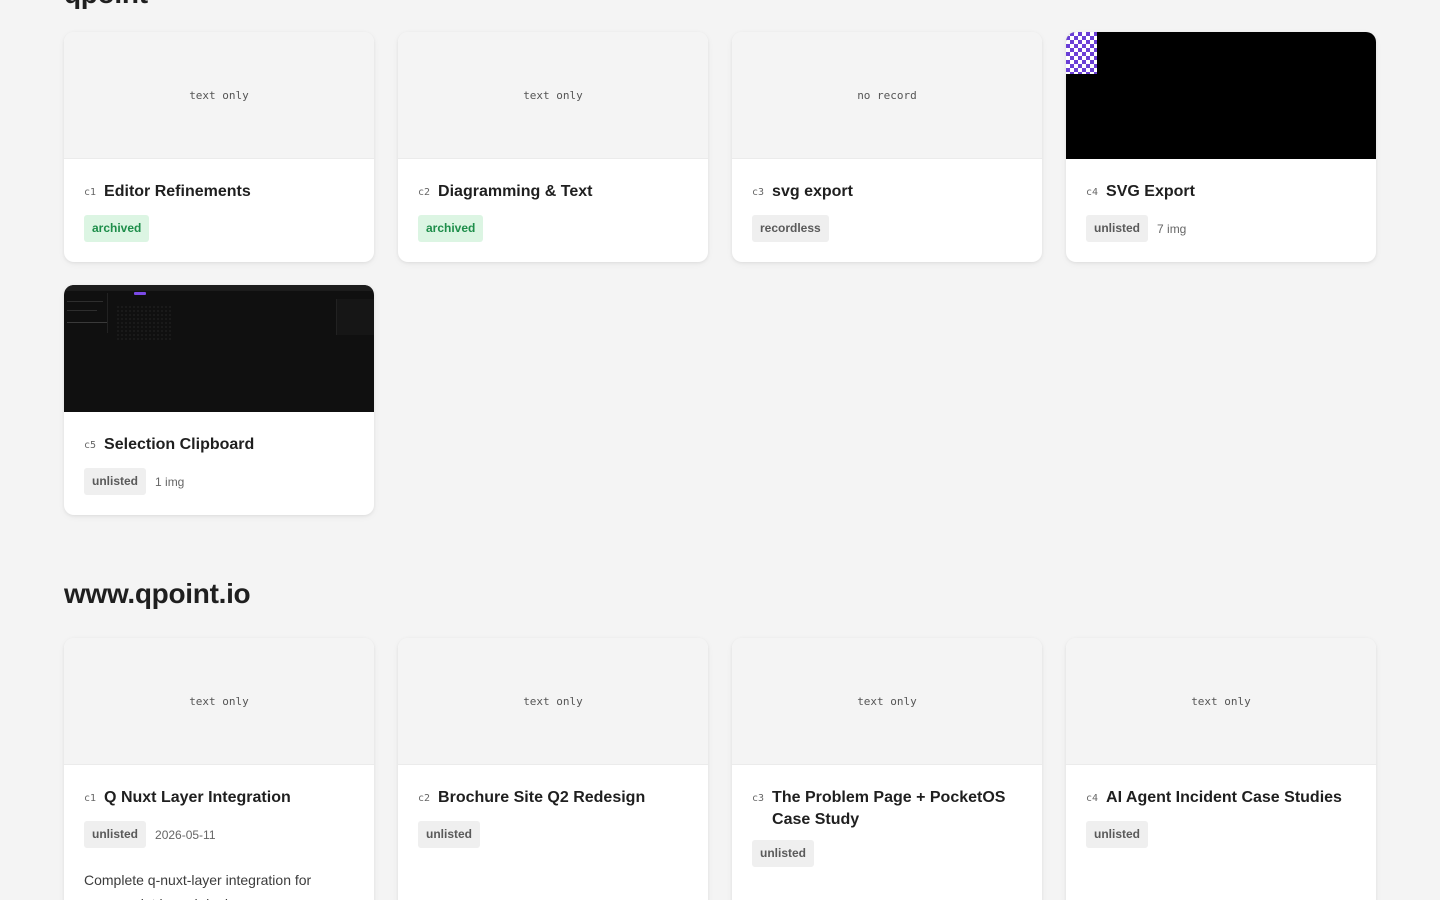 The image size is (1440, 900). Describe the element at coordinates (790, 228) in the screenshot. I see `status-badge: recordless` at that location.